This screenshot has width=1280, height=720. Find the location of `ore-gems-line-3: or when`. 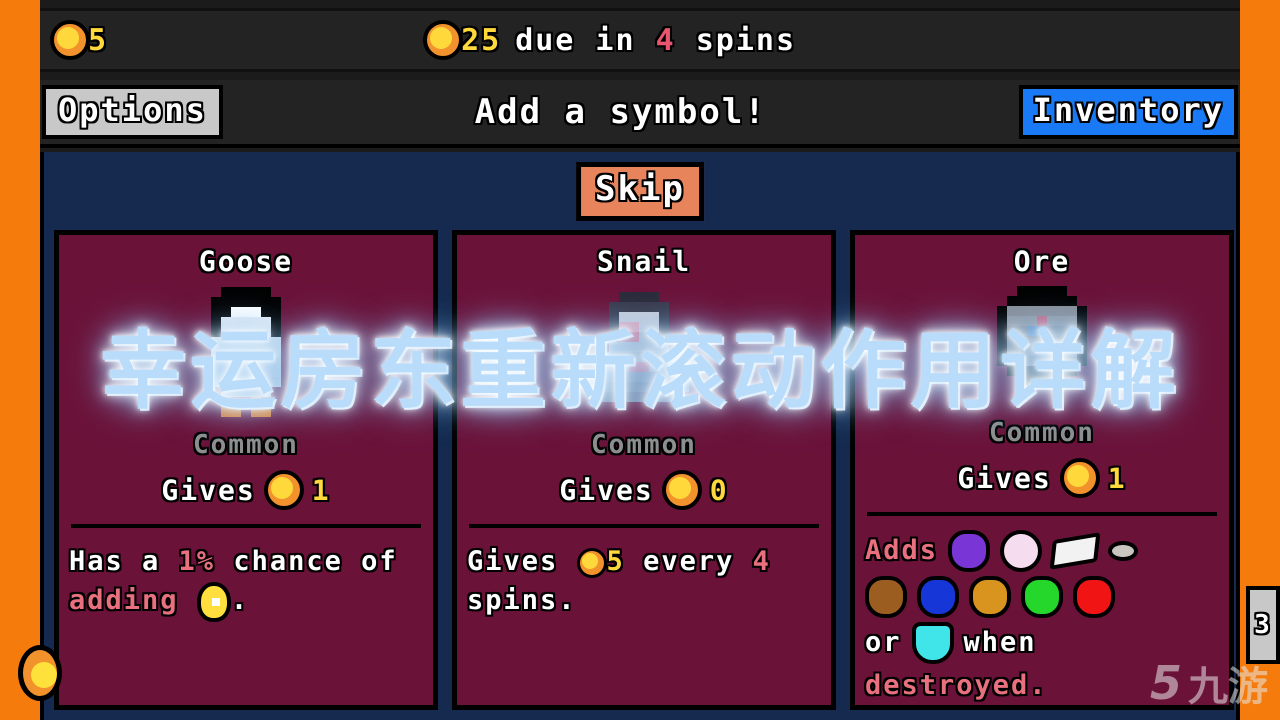

ore-gems-line-3: or when is located at coordinates (1042, 642).